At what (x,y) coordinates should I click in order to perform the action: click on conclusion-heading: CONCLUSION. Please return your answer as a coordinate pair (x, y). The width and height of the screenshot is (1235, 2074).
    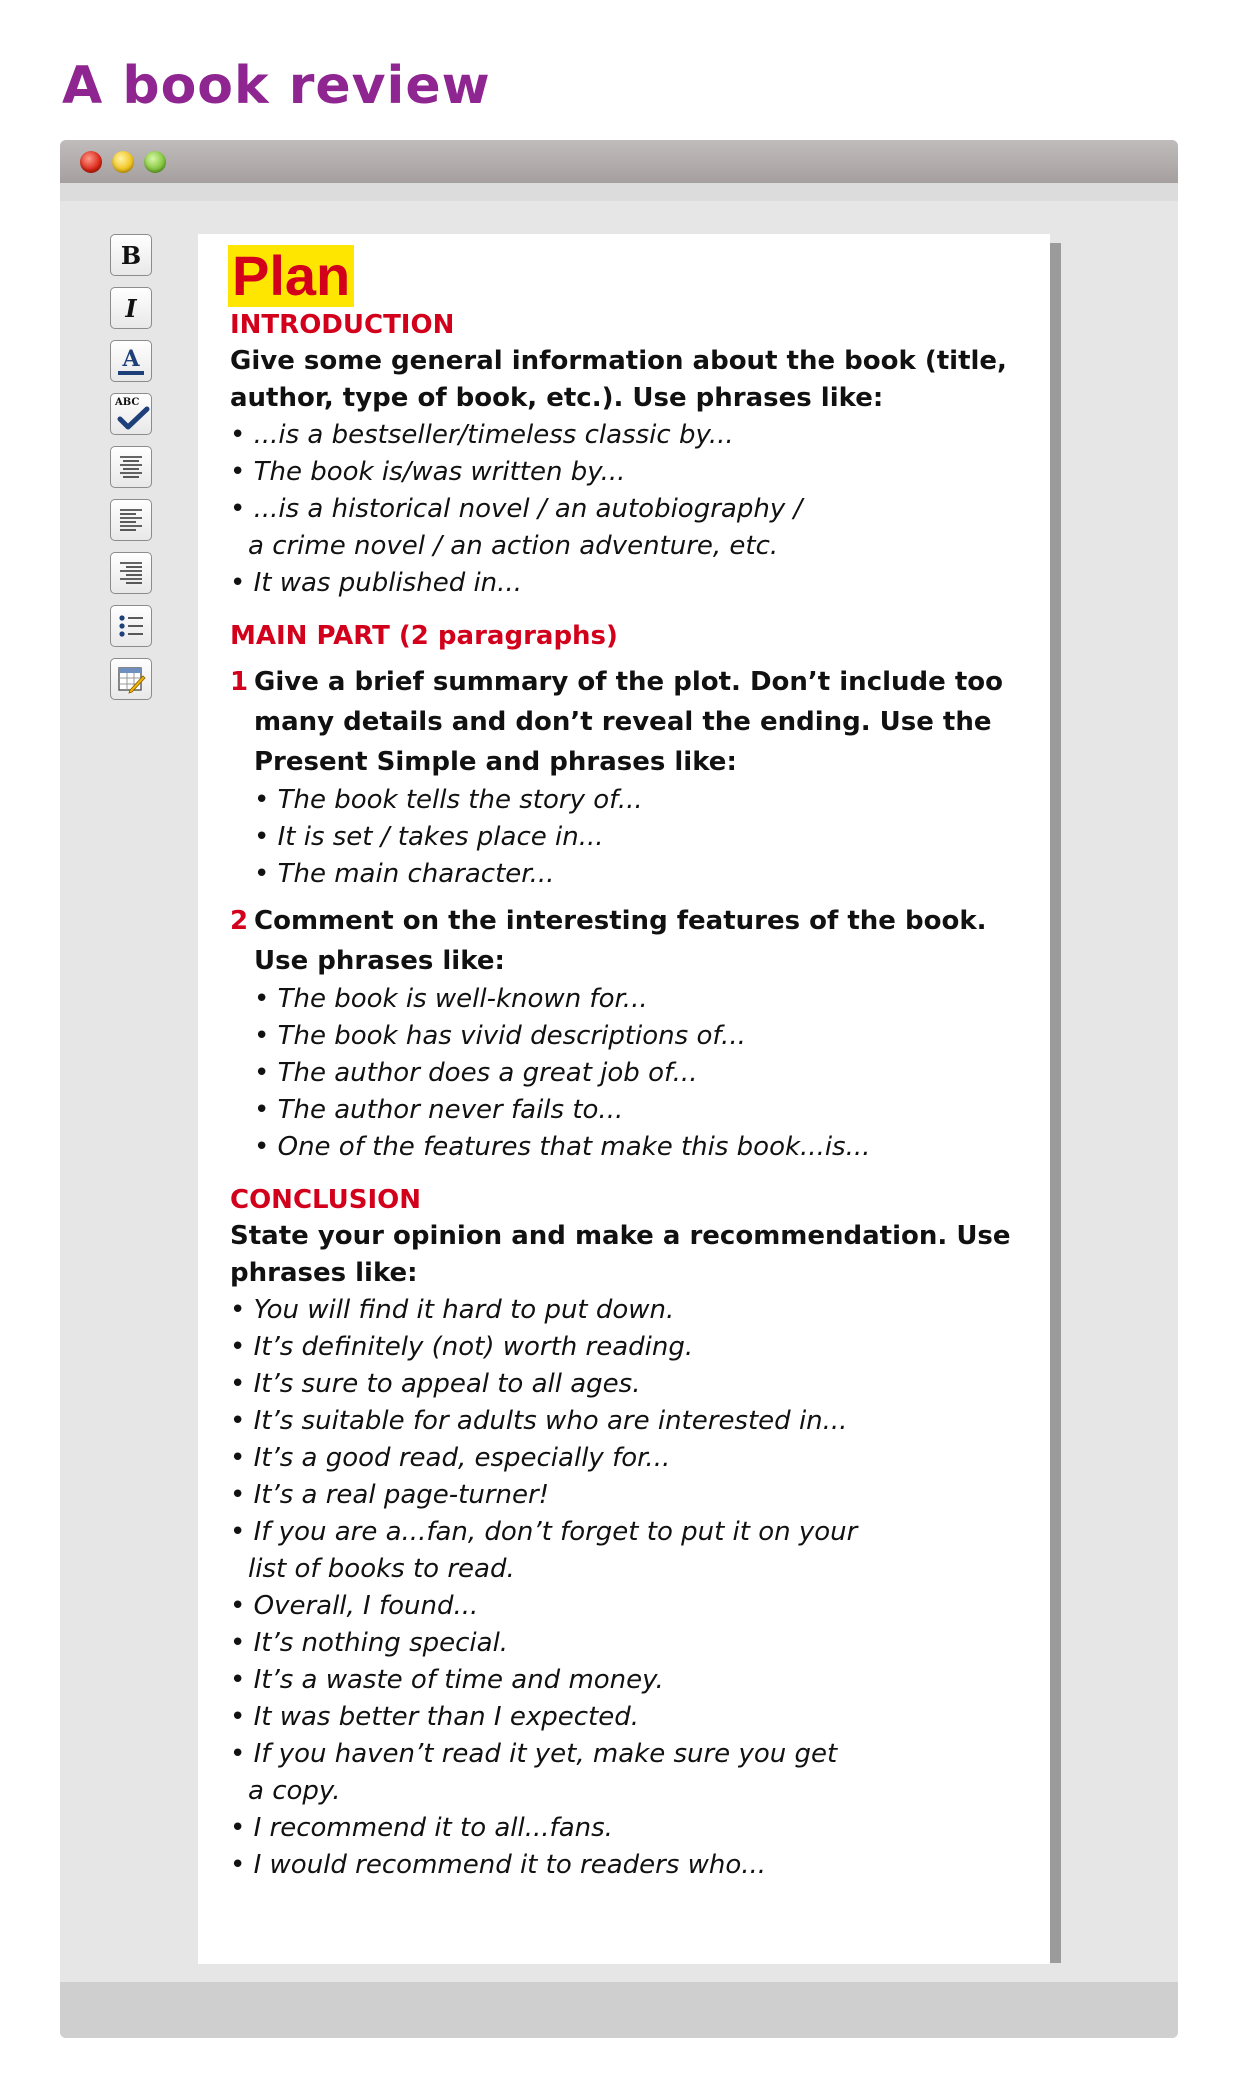
    Looking at the image, I should click on (326, 1200).